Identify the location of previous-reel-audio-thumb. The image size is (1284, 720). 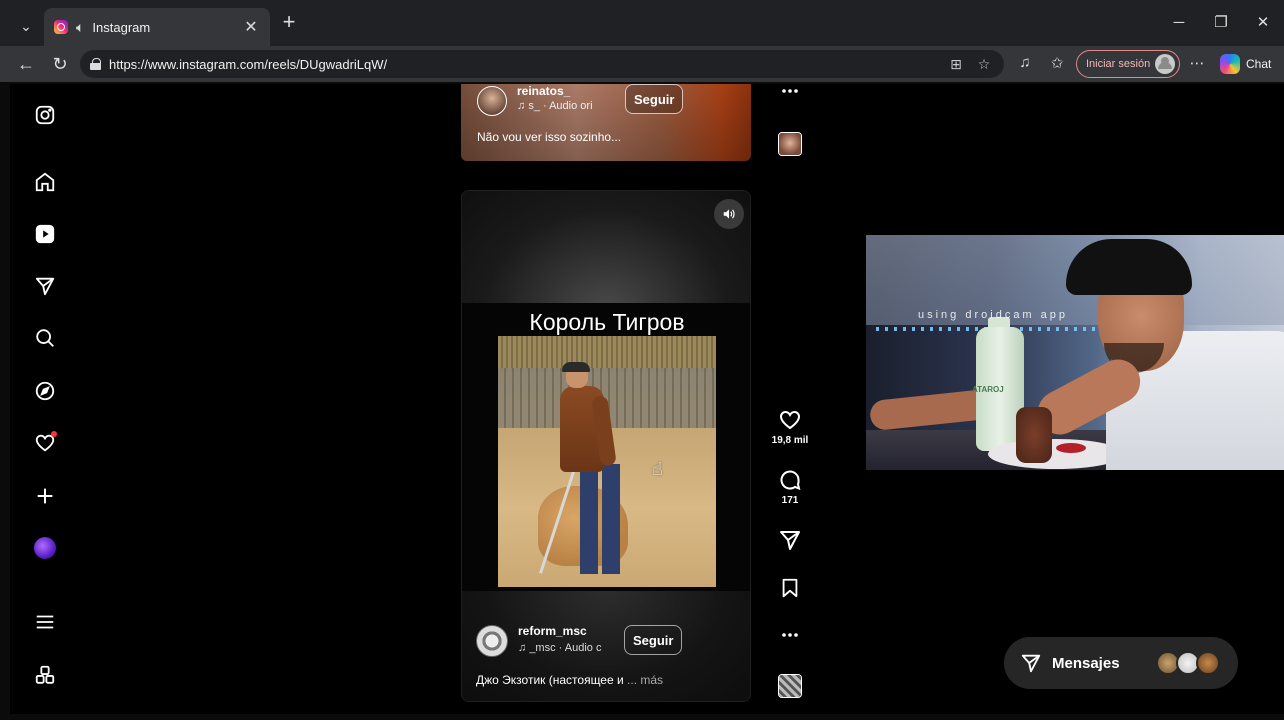
(790, 144).